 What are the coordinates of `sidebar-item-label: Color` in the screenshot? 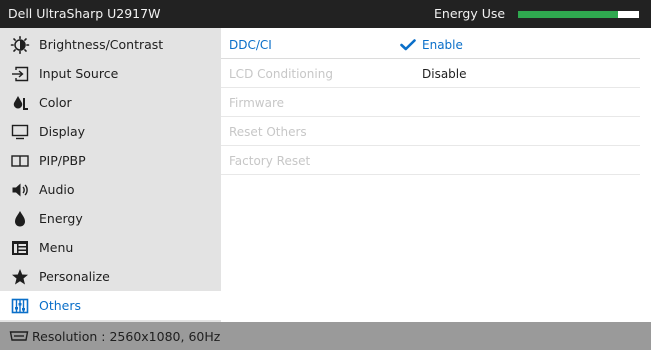 It's located at (55, 102).